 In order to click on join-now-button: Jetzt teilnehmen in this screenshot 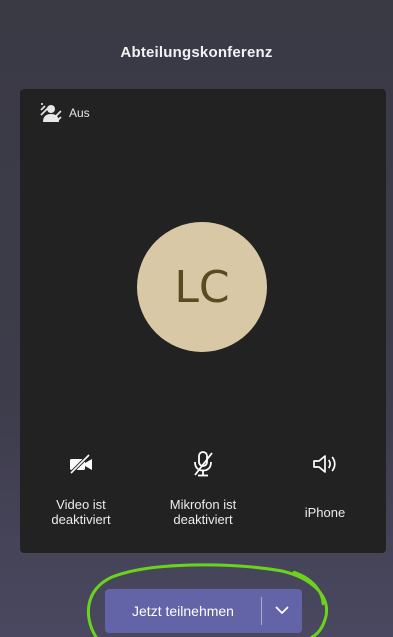, I will do `click(183, 611)`.